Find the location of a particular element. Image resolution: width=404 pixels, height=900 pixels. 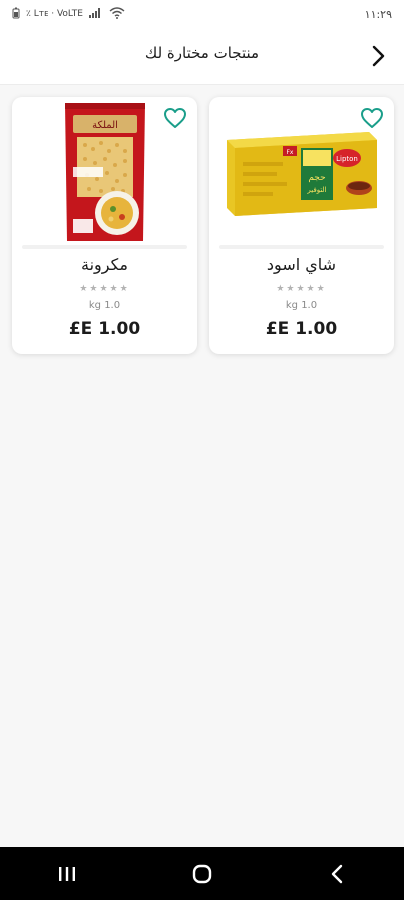

nav-back-button is located at coordinates (337, 874).